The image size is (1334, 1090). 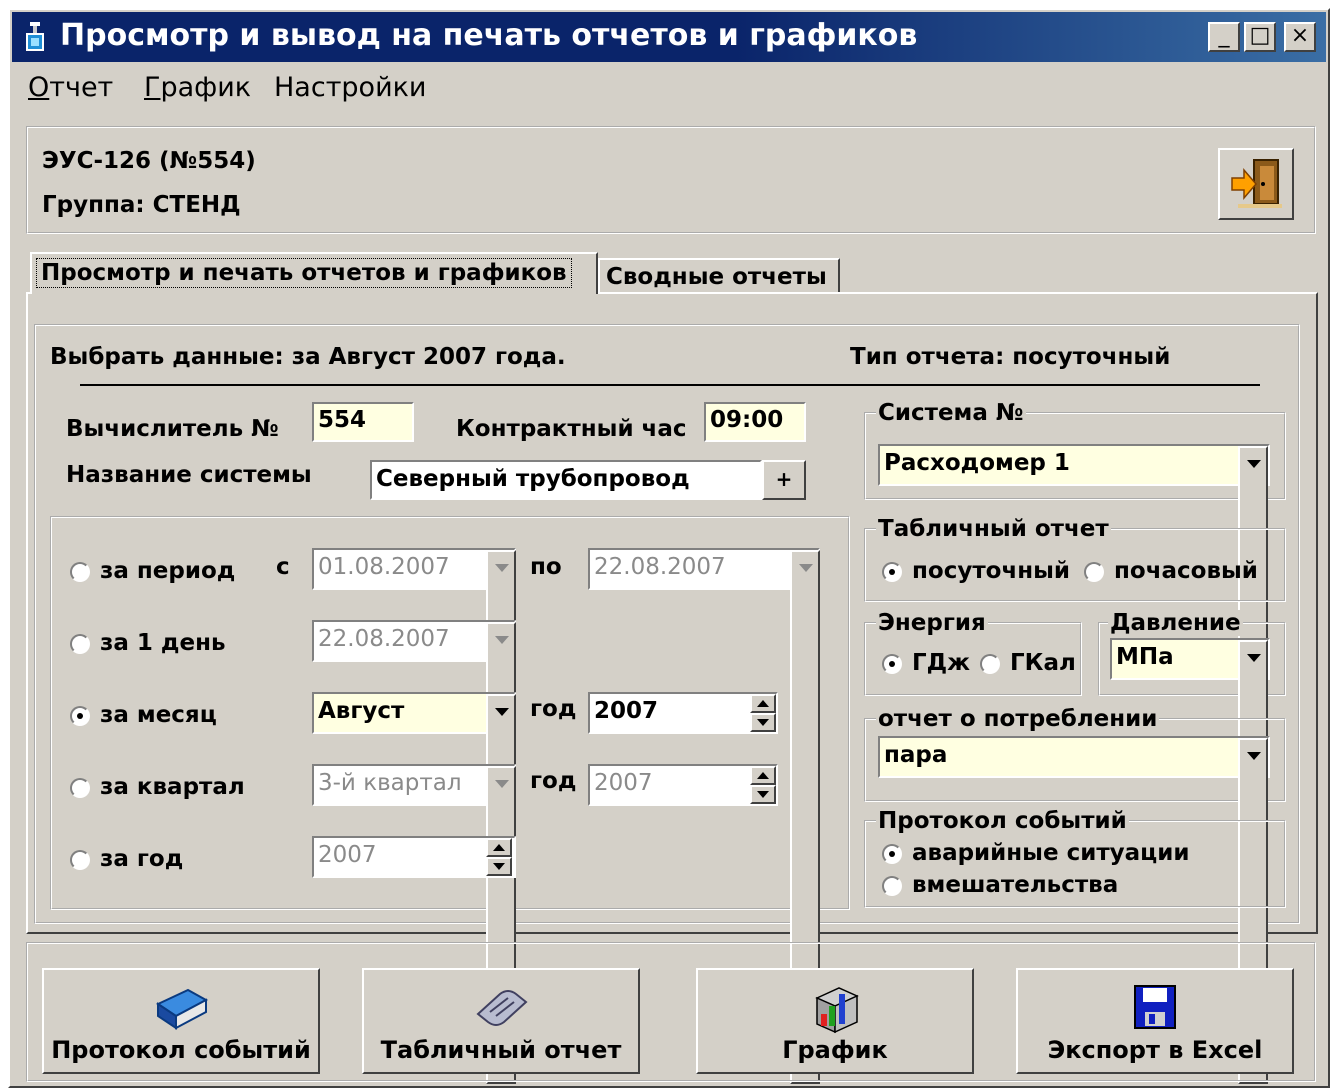 What do you see at coordinates (835, 1050) in the screenshot?
I see `graph-label: График` at bounding box center [835, 1050].